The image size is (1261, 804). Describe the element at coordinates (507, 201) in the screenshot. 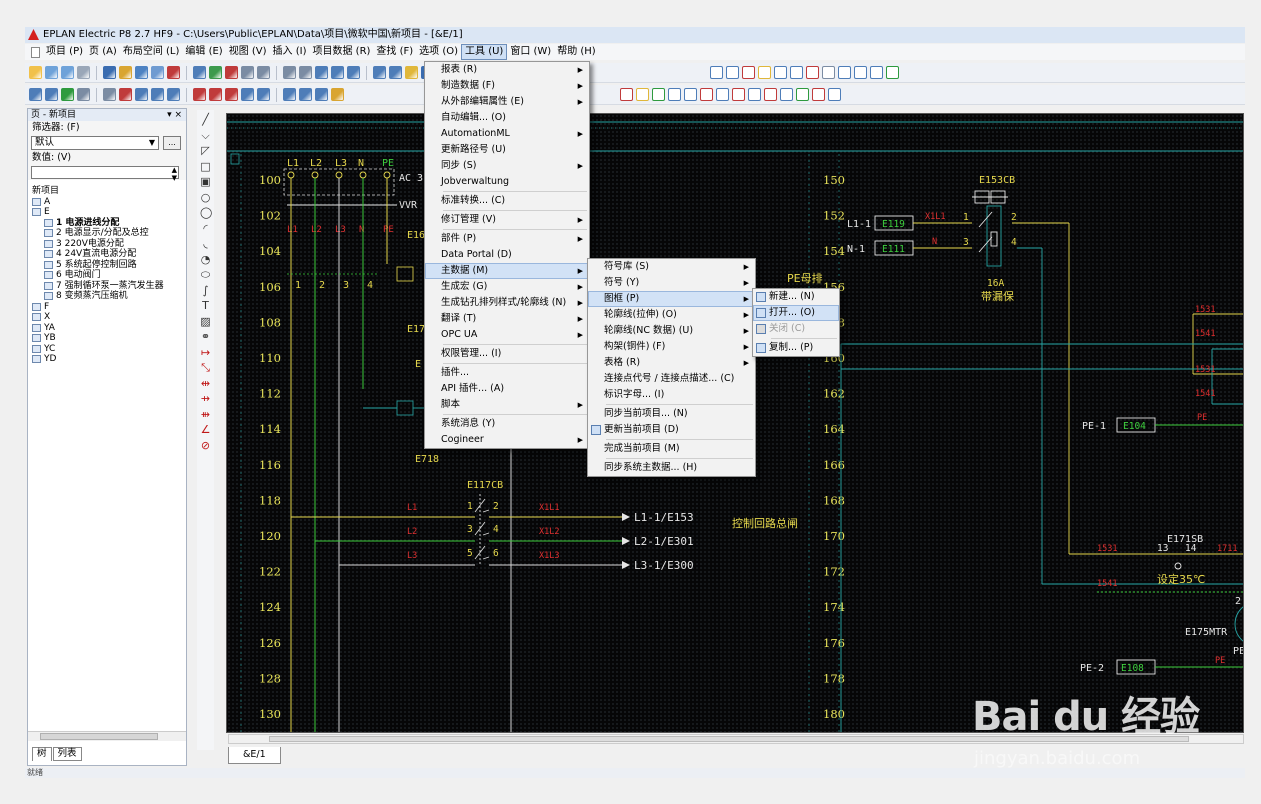

I see `menu-item: 标准转换... (C)` at that location.